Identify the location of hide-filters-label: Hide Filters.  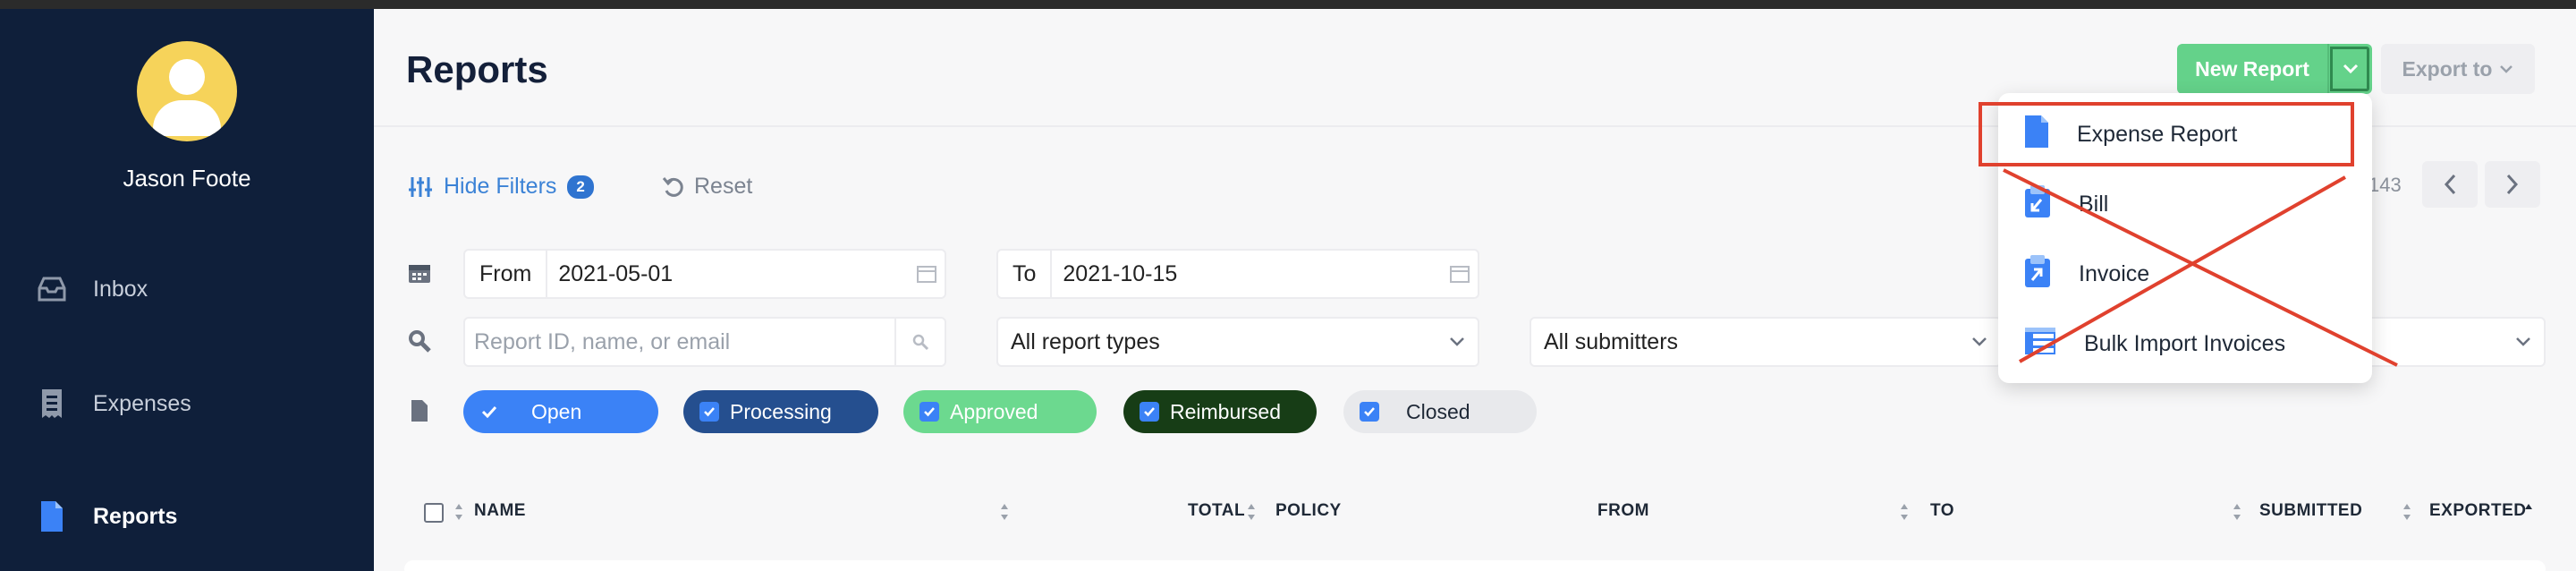
(500, 186).